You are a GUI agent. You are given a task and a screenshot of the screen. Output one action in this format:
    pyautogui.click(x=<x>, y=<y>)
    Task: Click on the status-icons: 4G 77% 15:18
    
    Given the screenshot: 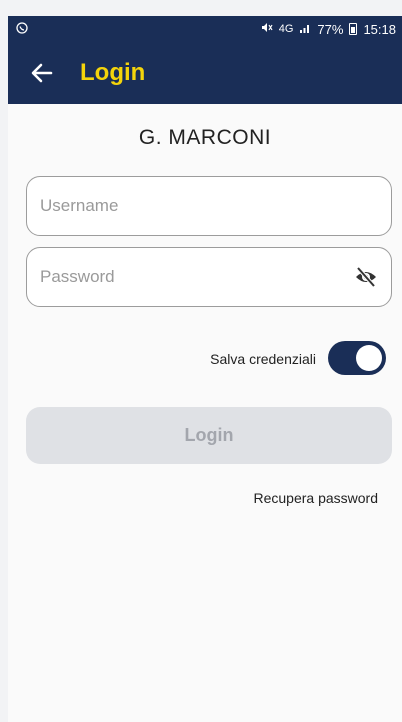 What is the action you would take?
    pyautogui.click(x=328, y=29)
    